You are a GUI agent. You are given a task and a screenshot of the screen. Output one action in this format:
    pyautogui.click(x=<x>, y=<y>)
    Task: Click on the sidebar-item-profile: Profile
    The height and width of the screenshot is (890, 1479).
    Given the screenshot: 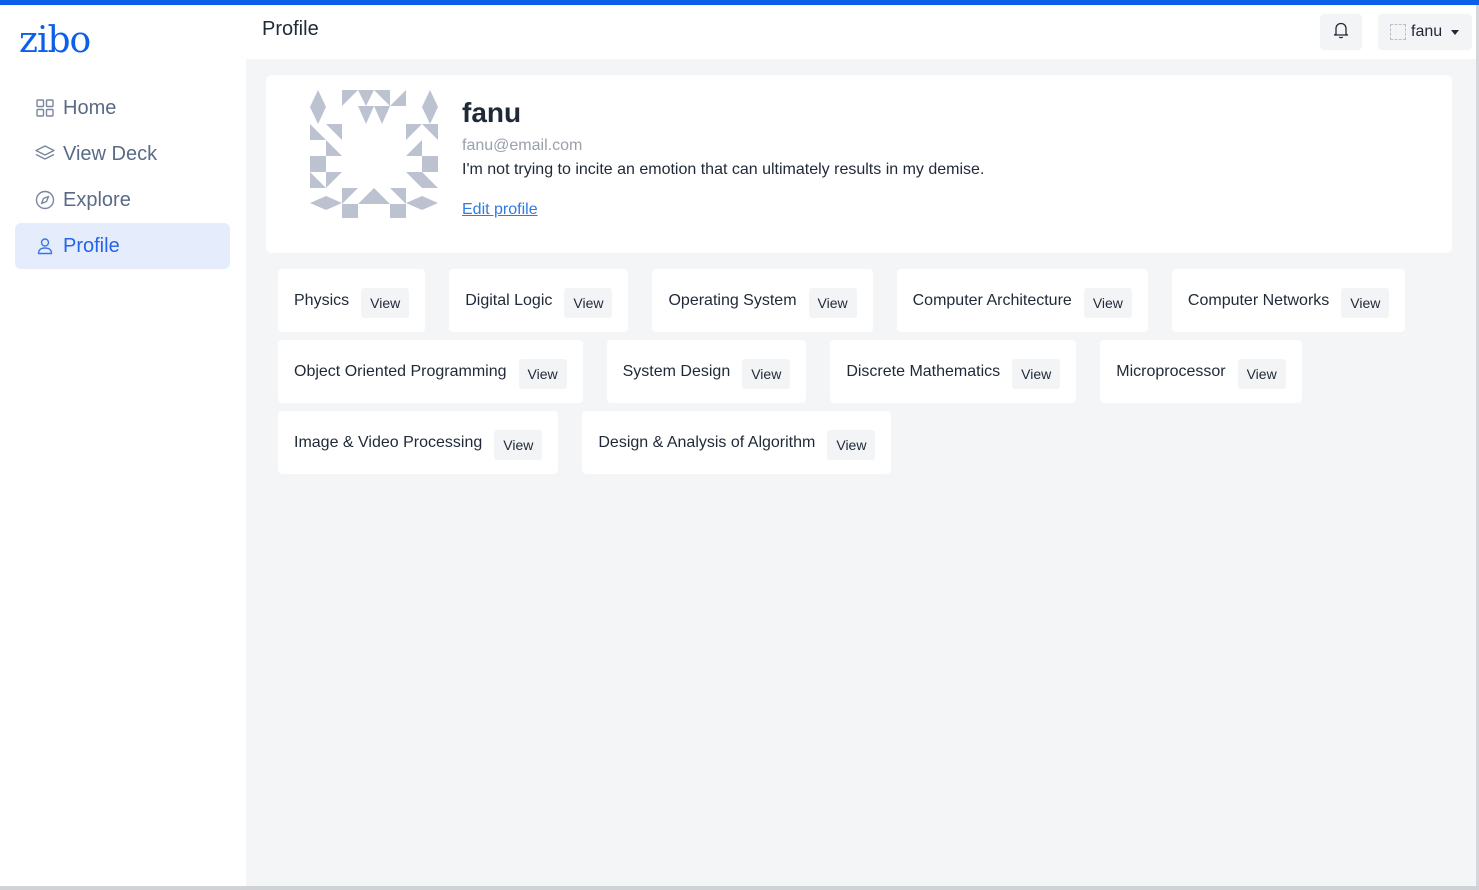 What is the action you would take?
    pyautogui.click(x=122, y=246)
    